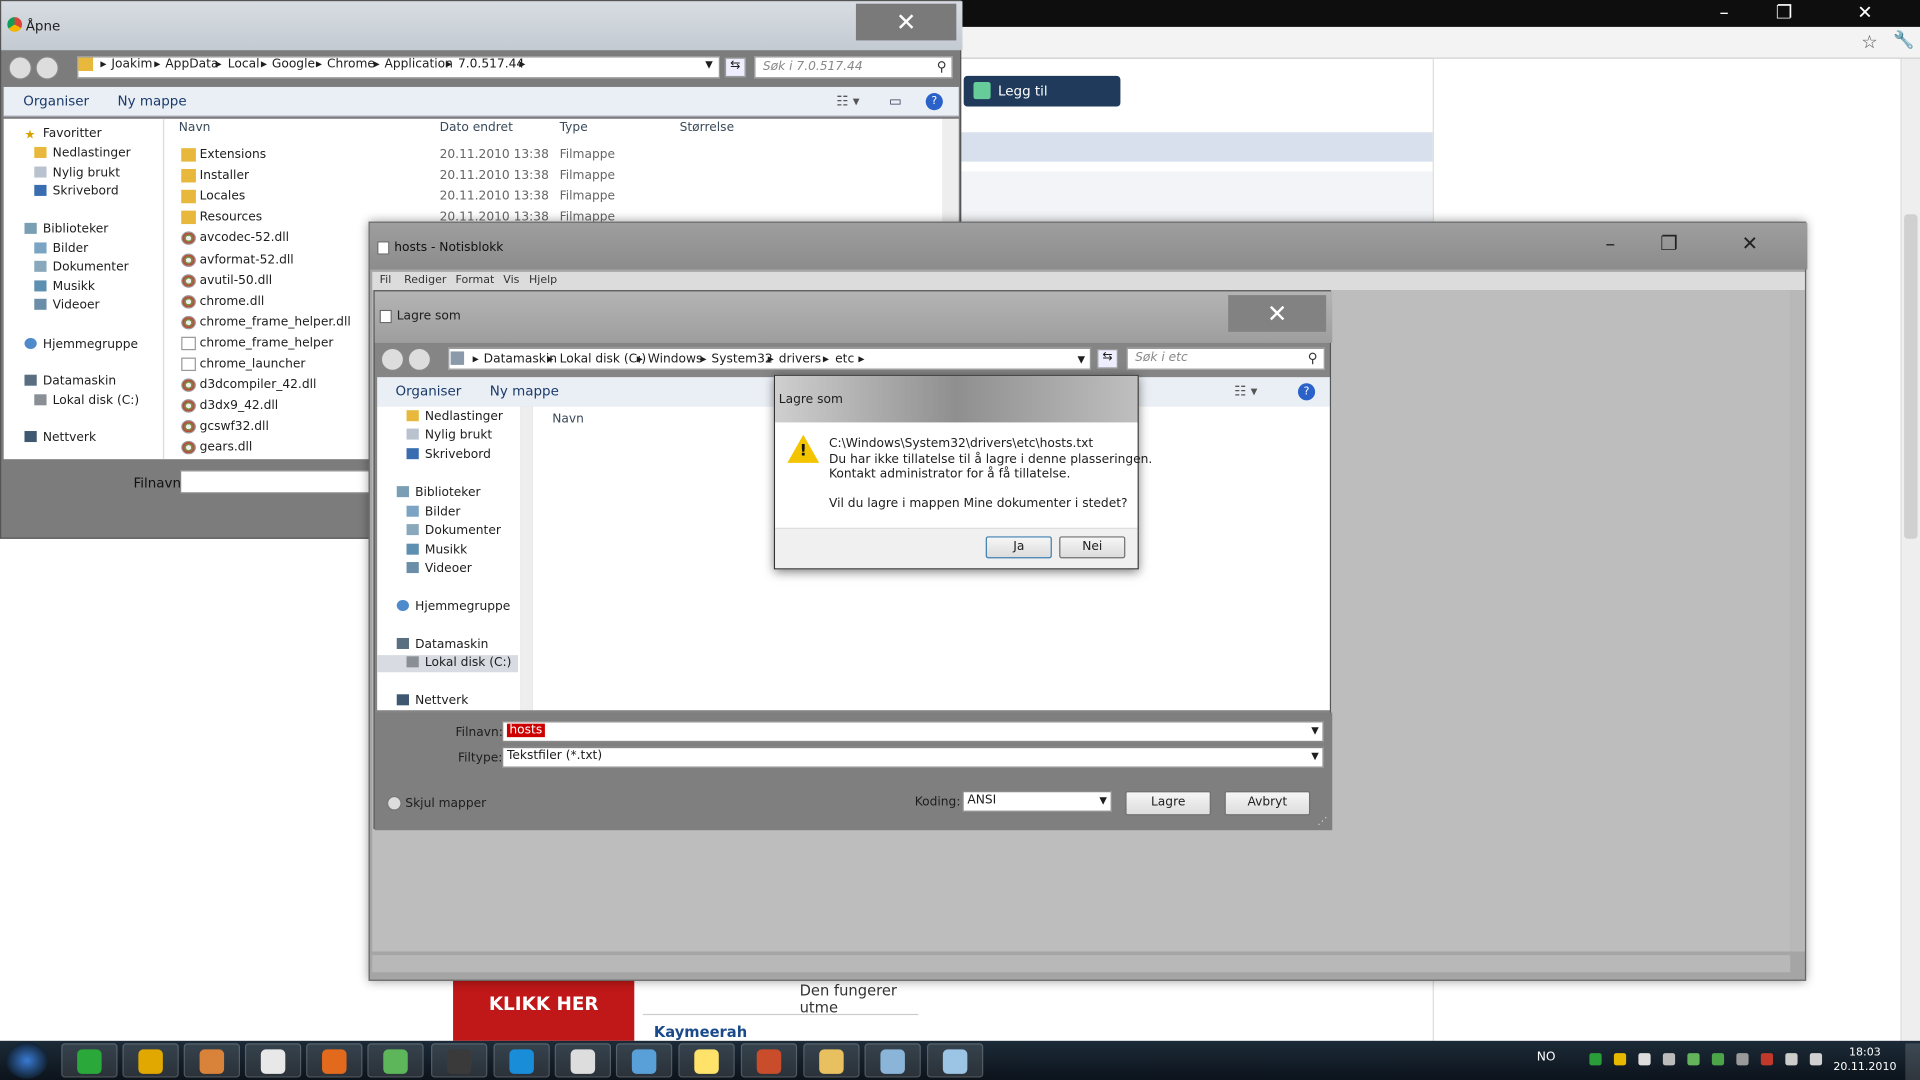 Image resolution: width=1920 pixels, height=1080 pixels. I want to click on crumb-system32: System32, so click(741, 359).